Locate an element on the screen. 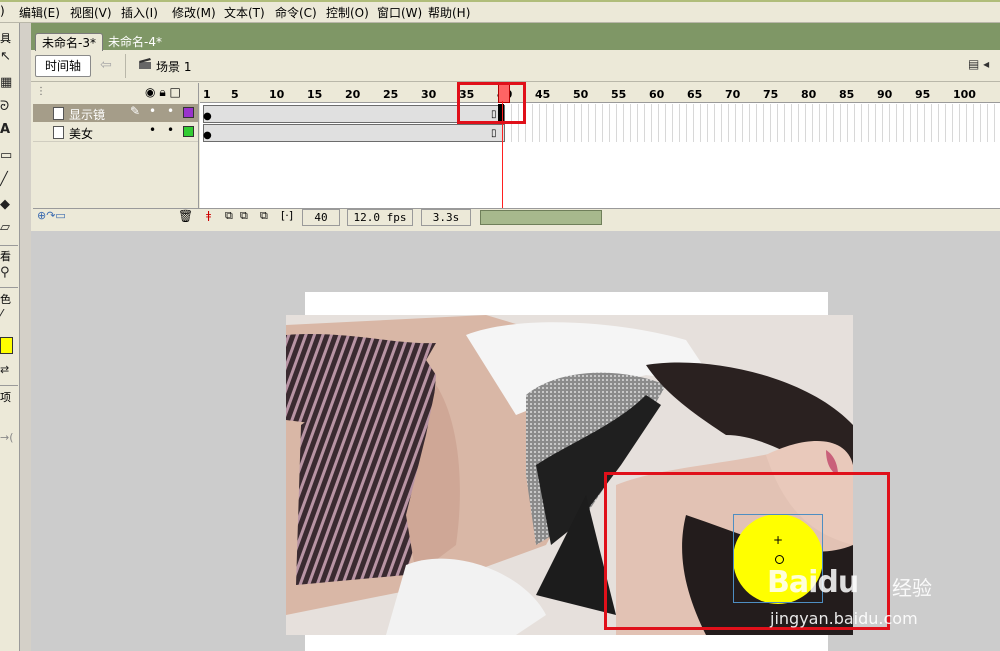 This screenshot has height=651, width=1000. menu-item-insert: 插入(I) is located at coordinates (139, 12).